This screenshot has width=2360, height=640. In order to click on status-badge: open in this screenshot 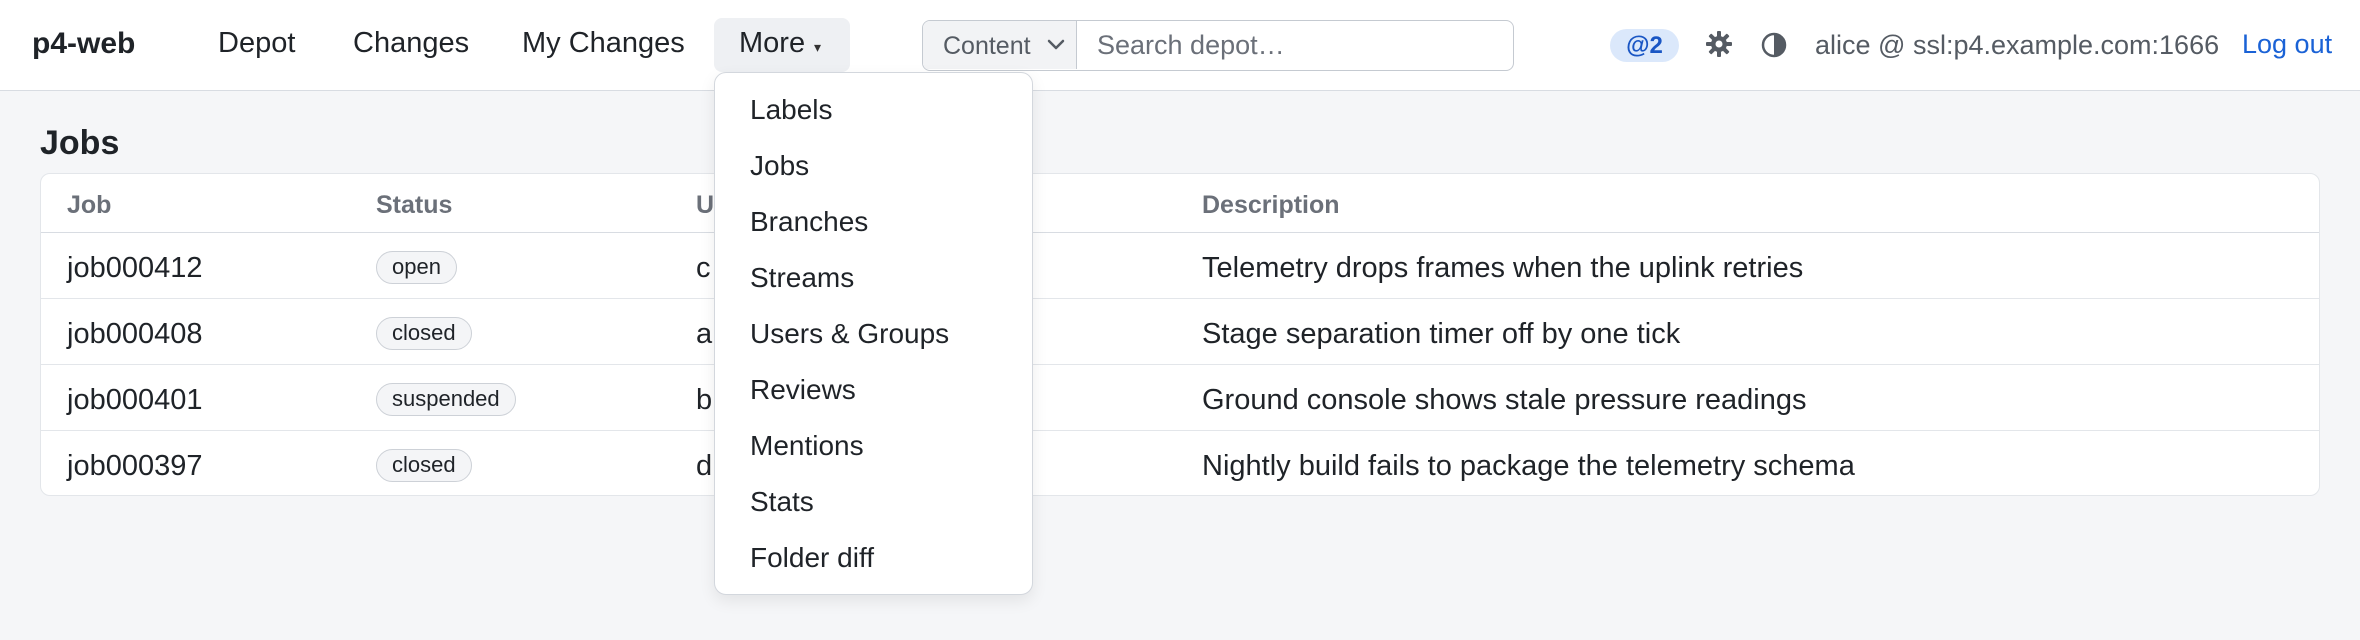, I will do `click(416, 267)`.